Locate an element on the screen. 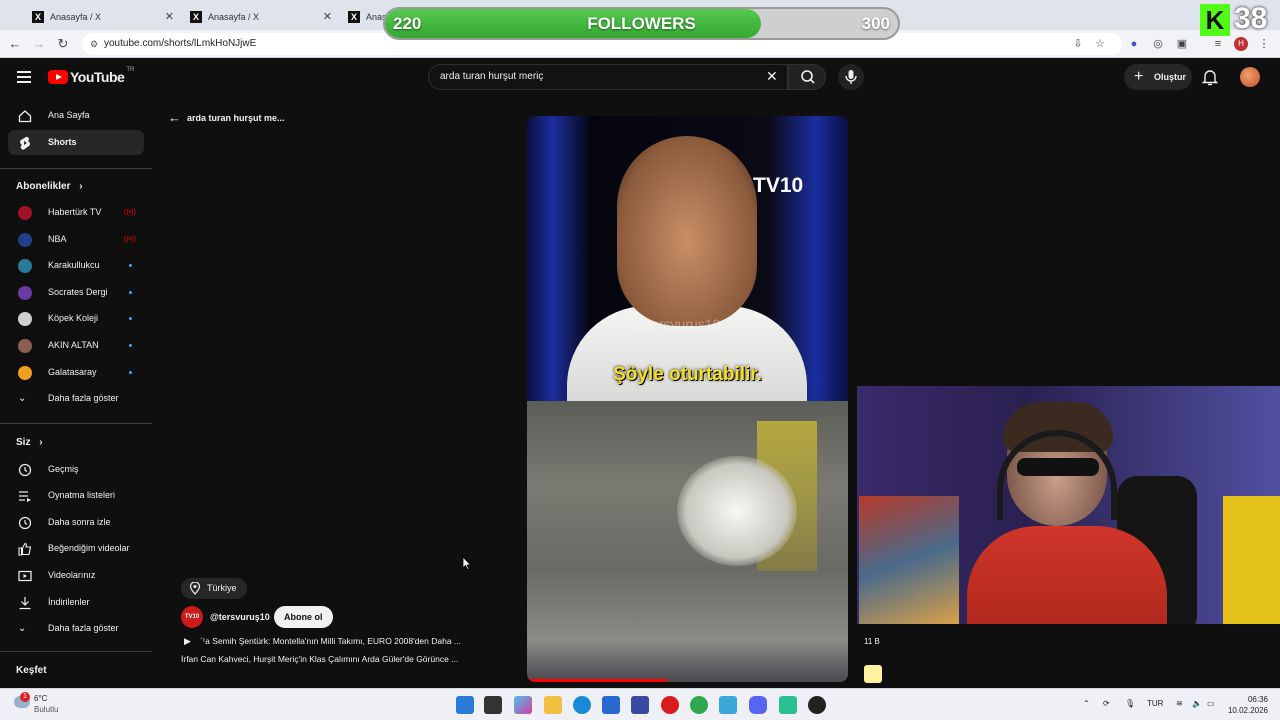 This screenshot has width=1280, height=720. subscribe-button: Abone ol is located at coordinates (303, 617).